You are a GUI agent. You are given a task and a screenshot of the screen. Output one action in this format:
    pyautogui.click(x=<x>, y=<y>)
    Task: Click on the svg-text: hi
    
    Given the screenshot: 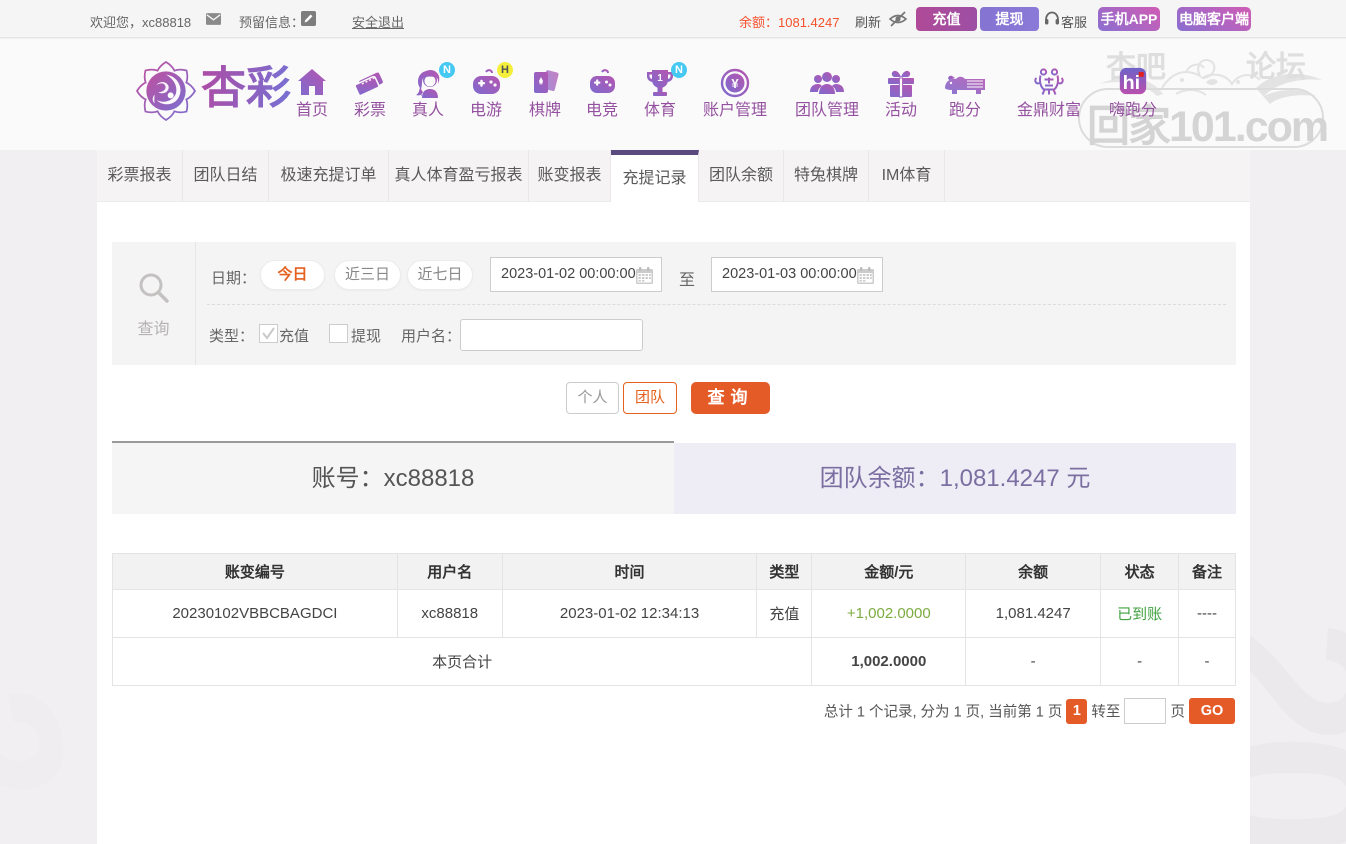 What is the action you would take?
    pyautogui.click(x=1132, y=83)
    